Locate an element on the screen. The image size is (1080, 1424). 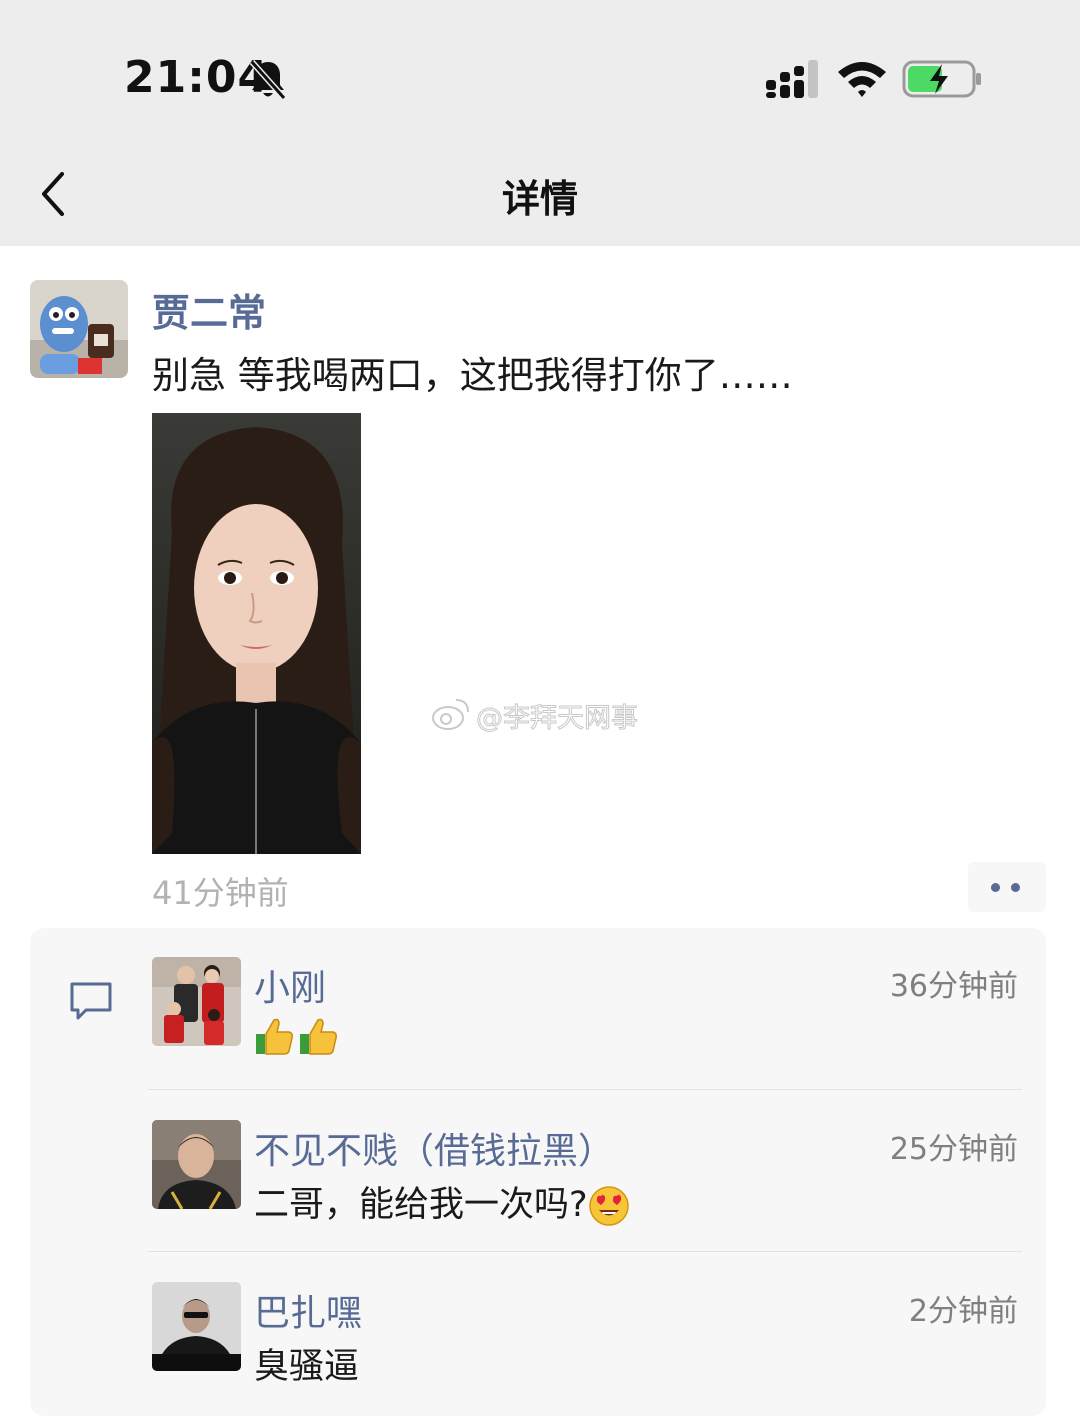
more-actions-button is located at coordinates (1007, 887).